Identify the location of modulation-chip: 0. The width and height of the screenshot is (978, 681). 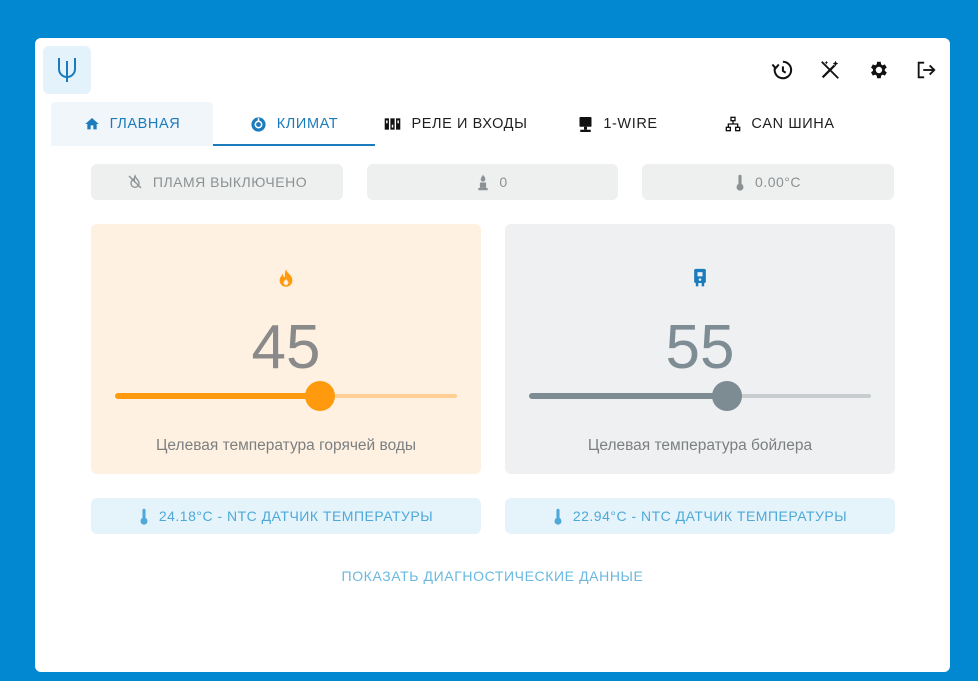
(492, 182).